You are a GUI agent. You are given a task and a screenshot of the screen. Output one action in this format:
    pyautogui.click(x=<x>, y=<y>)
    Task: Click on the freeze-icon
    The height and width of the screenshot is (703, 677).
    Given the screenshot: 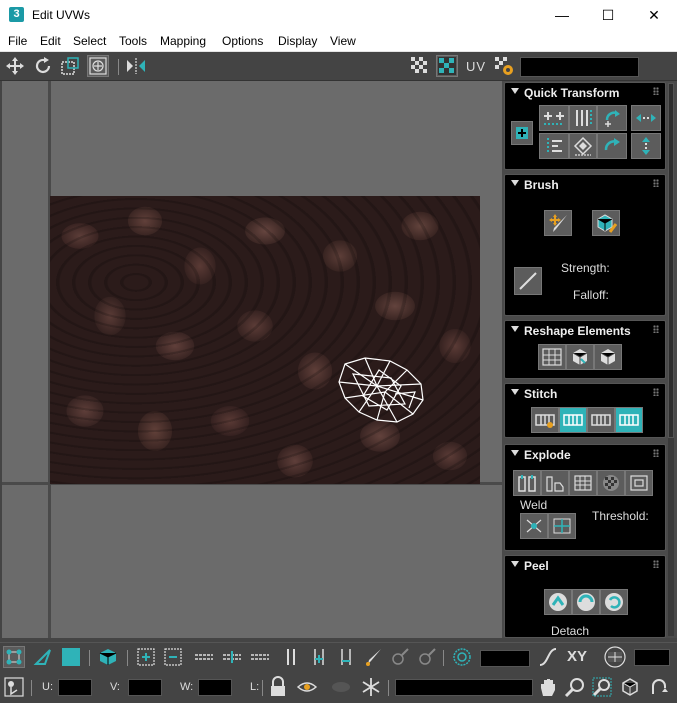 What is the action you would take?
    pyautogui.click(x=371, y=687)
    